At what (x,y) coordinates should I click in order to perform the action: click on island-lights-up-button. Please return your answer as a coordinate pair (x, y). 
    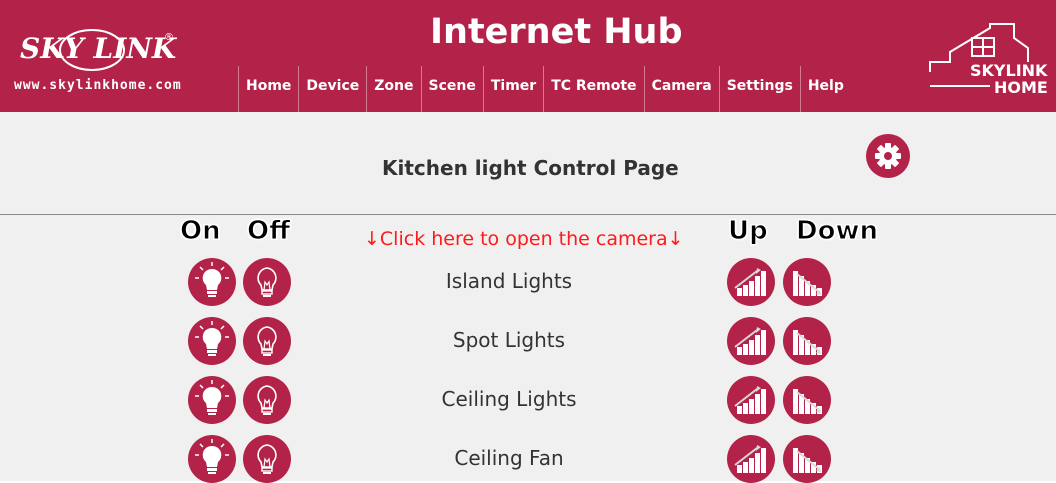
    Looking at the image, I should click on (751, 282).